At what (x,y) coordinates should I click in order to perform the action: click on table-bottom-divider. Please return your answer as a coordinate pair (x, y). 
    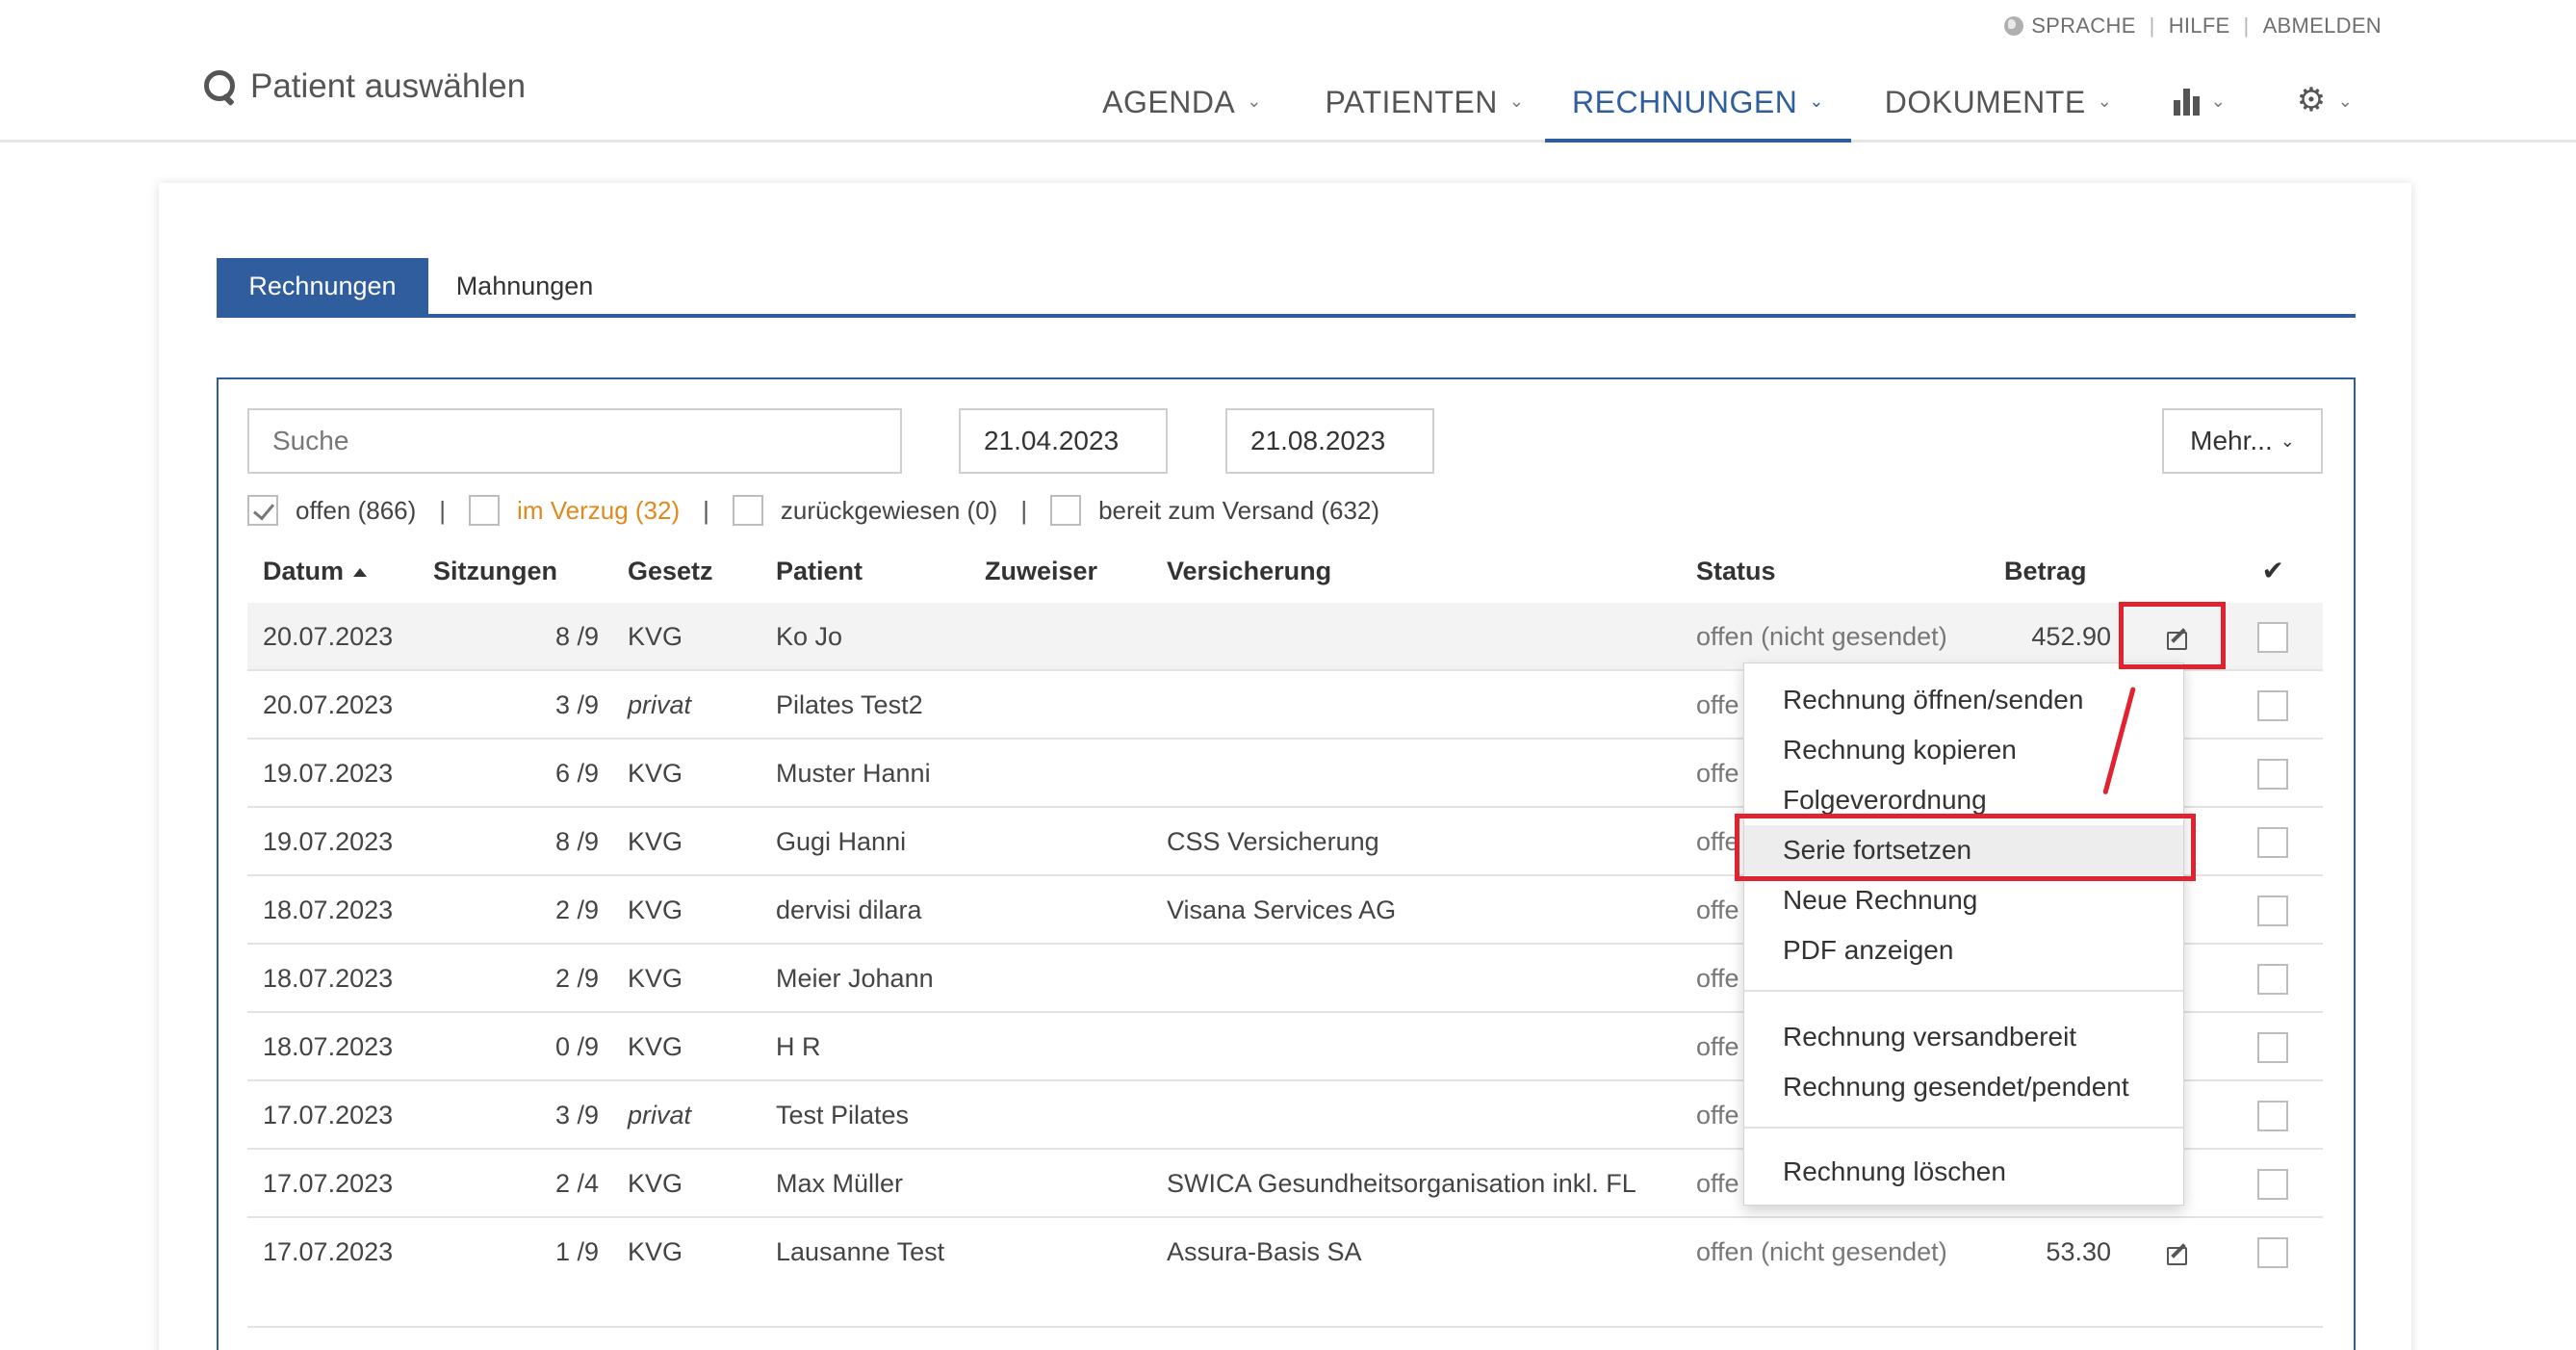
    Looking at the image, I should click on (1285, 1327).